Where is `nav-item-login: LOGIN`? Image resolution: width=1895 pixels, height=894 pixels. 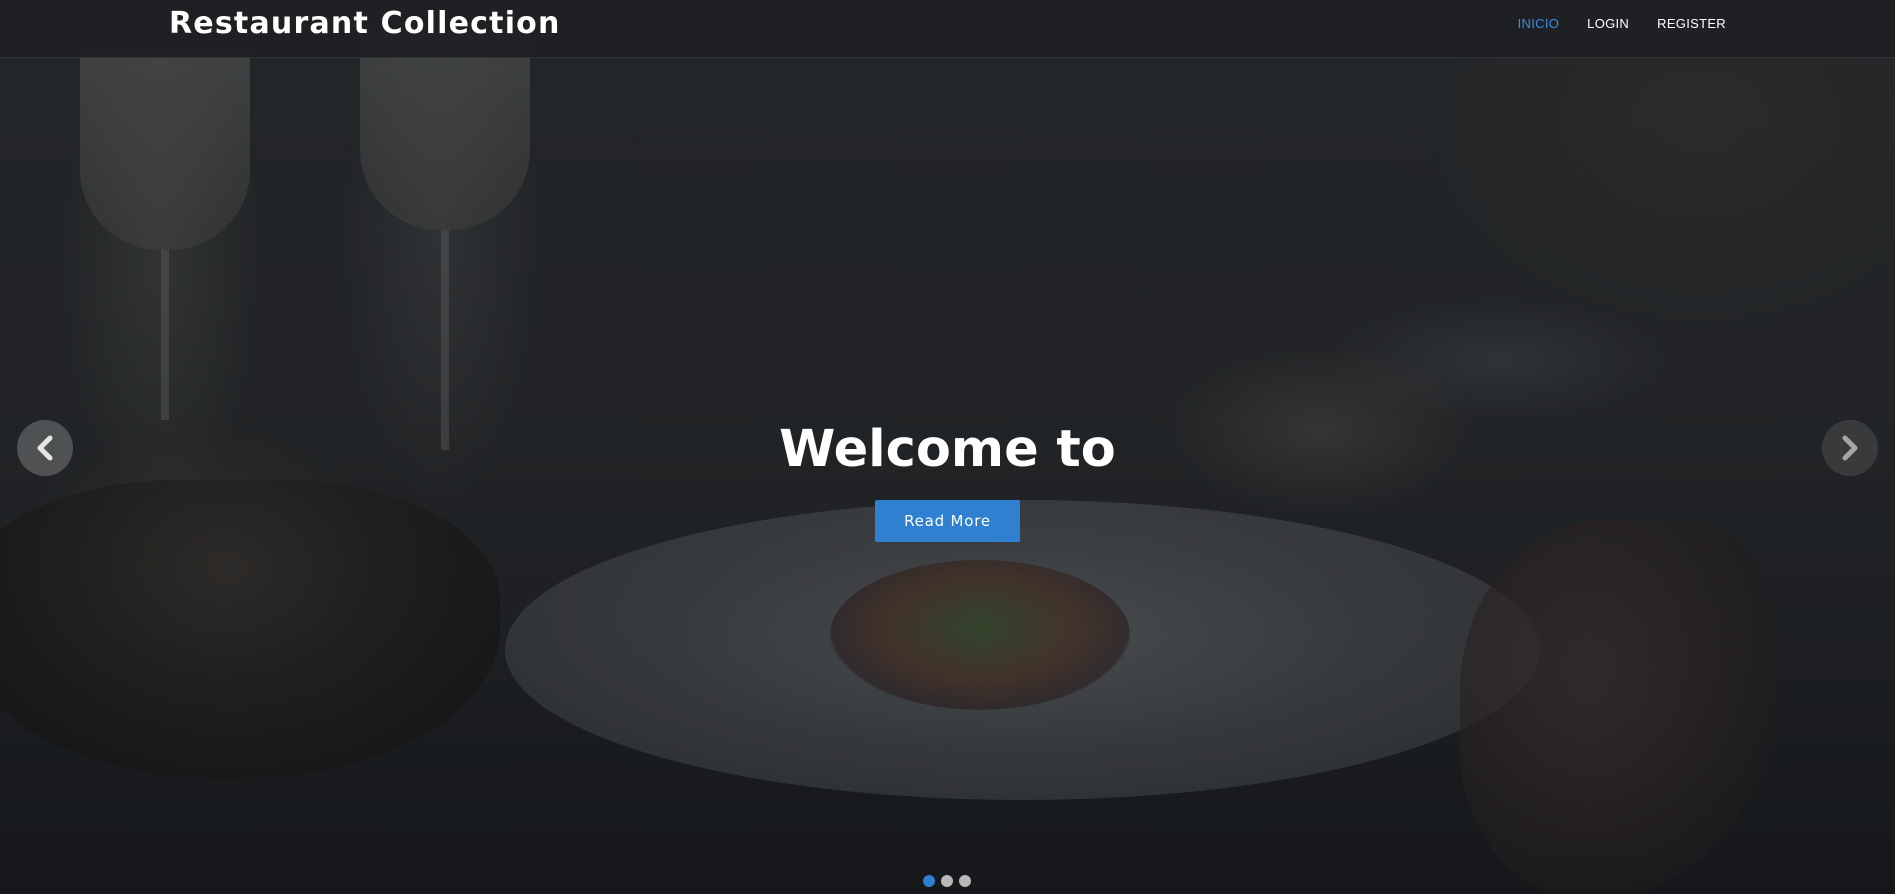 nav-item-login: LOGIN is located at coordinates (1608, 24).